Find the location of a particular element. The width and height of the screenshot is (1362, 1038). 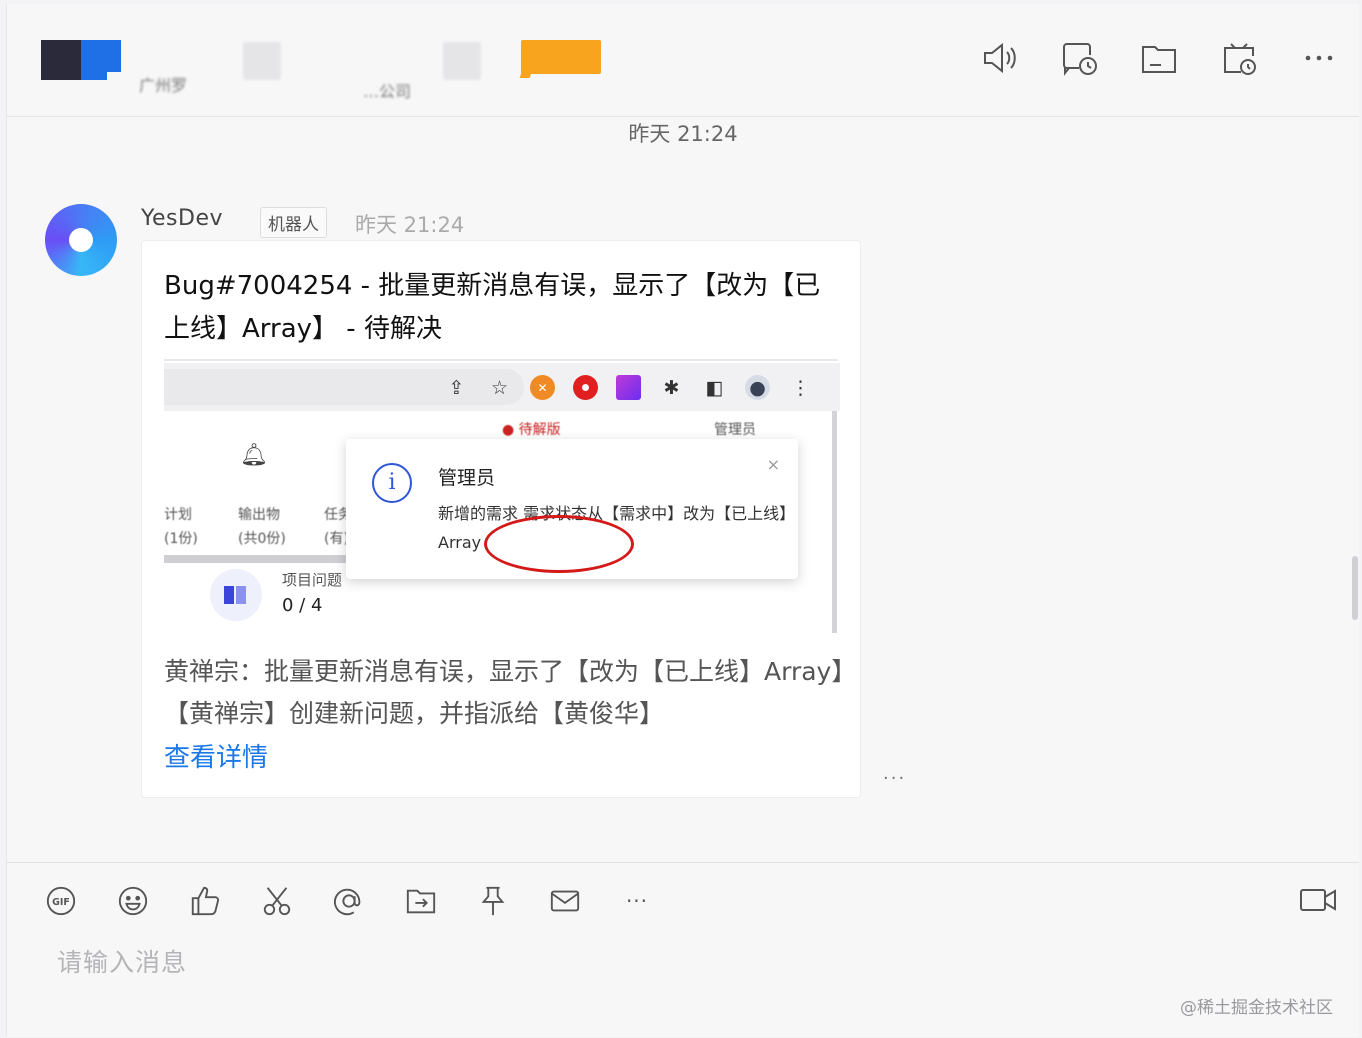

browser-toolbar: ⇪ ☆ ✕ ✱ ◧ ● ⋮ is located at coordinates (502, 387).